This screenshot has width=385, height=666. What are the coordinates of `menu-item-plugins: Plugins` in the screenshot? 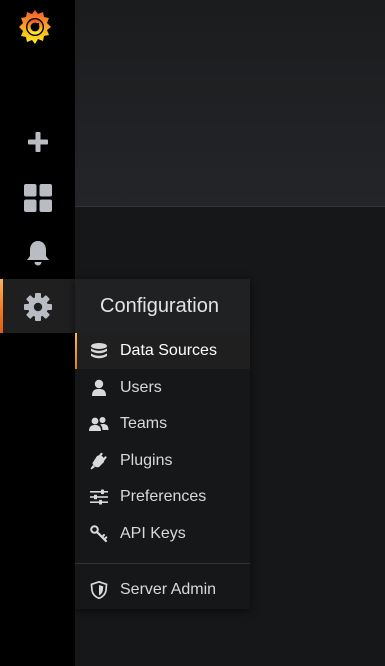 It's located at (162, 461).